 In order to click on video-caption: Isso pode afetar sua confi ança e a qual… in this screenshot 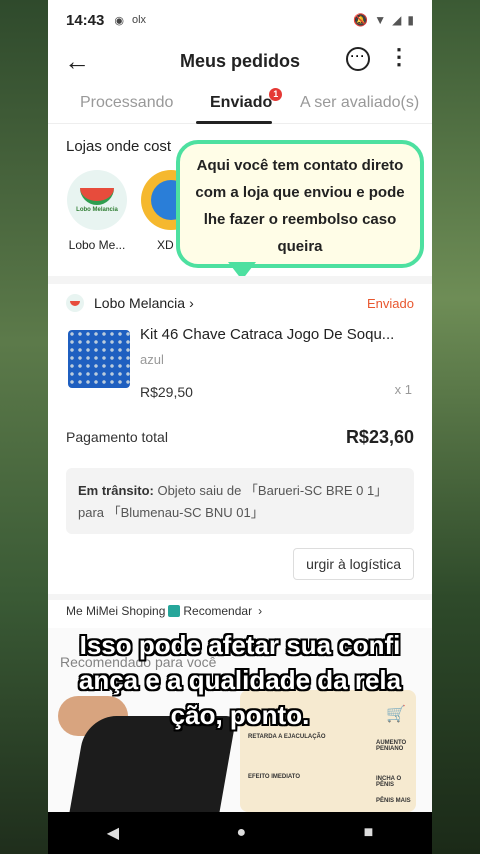, I will do `click(240, 680)`.